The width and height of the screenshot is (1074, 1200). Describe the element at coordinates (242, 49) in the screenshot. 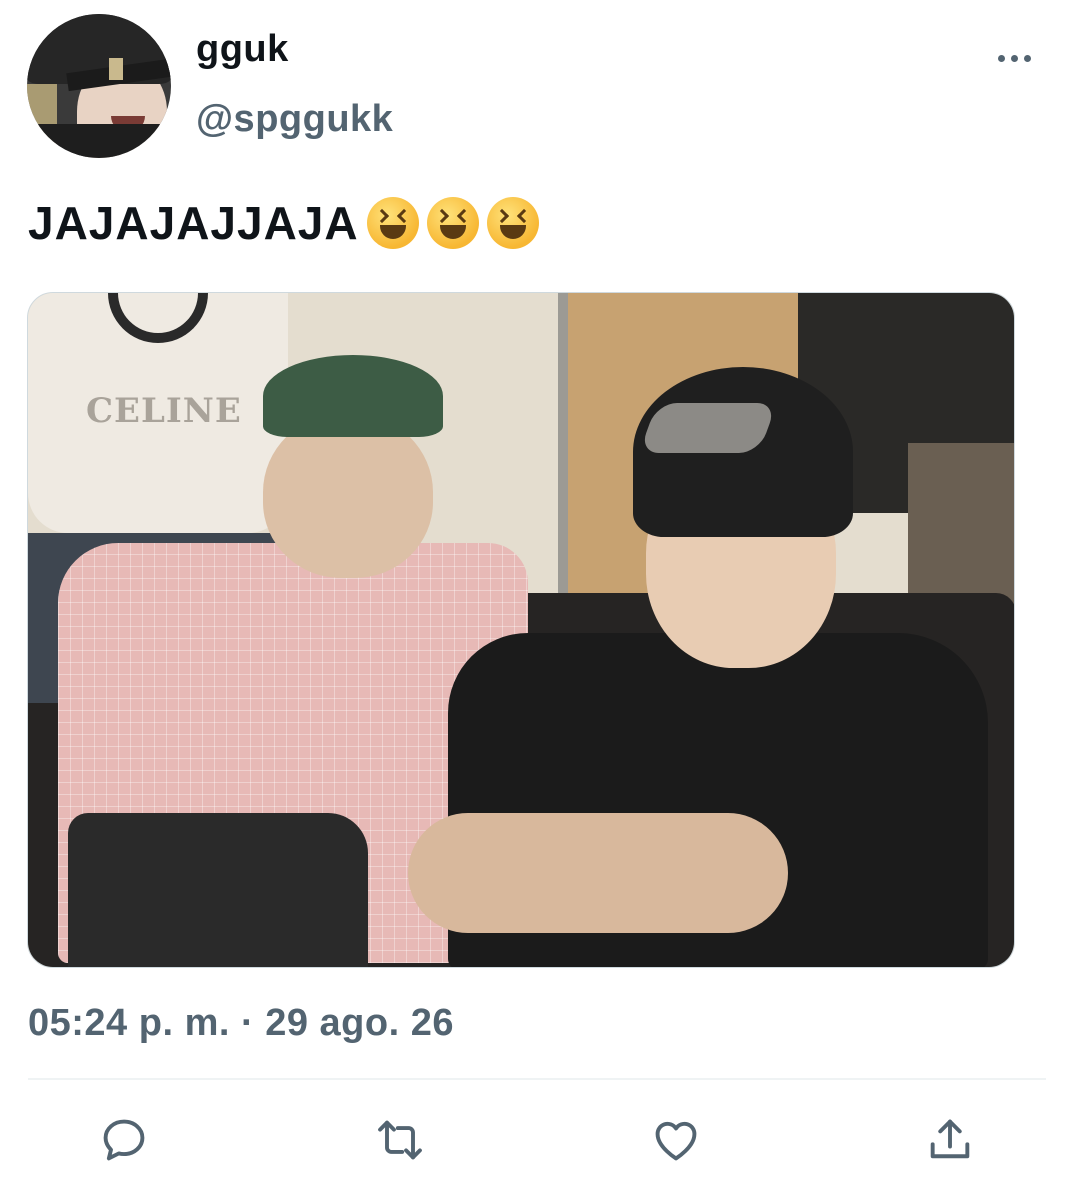

I see `author-name: gguk` at that location.